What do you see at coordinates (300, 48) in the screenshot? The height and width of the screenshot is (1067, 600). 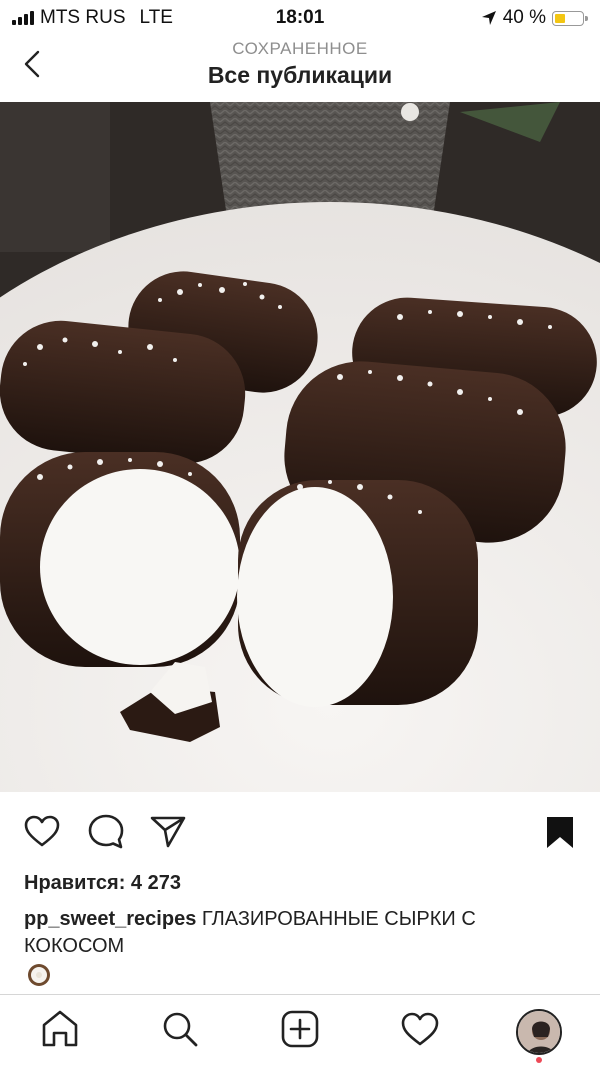 I see `header-subtitle: СОХРАНЕННОЕ` at bounding box center [300, 48].